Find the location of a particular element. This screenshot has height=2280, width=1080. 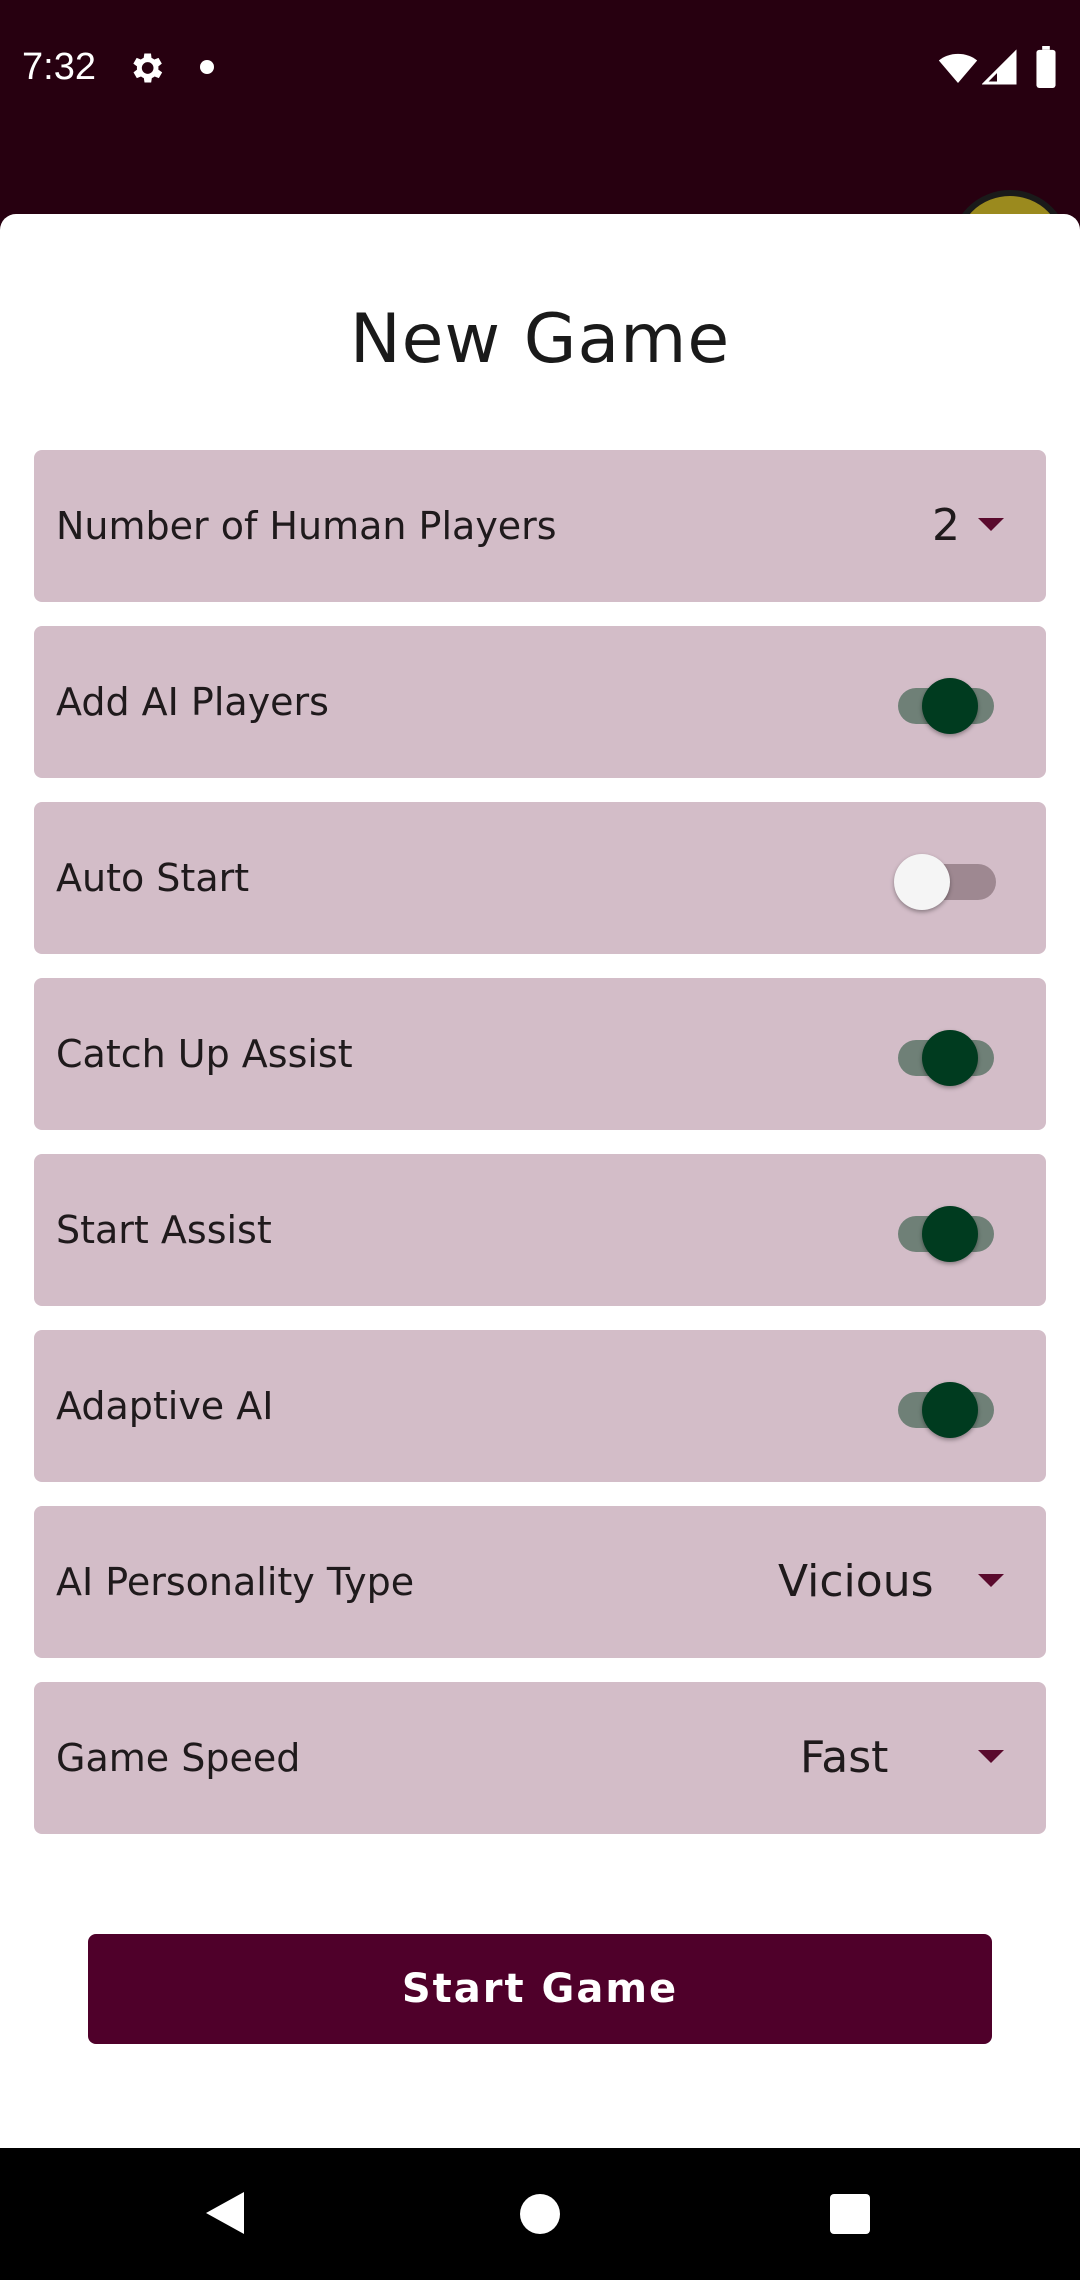

row-label: Number of Human Players is located at coordinates (306, 526).